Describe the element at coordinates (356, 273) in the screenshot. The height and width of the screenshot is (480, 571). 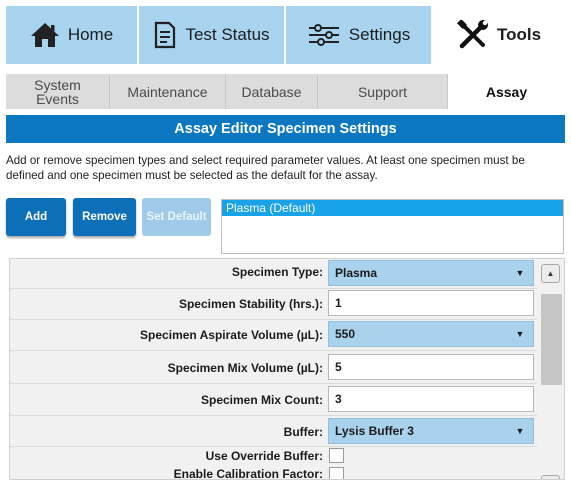
I see `specimen-type-value: Plasma` at that location.